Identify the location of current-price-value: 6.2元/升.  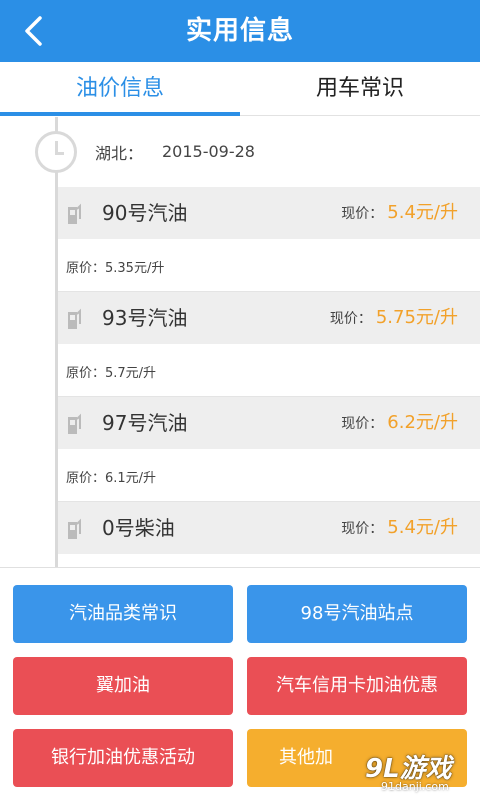
(422, 422).